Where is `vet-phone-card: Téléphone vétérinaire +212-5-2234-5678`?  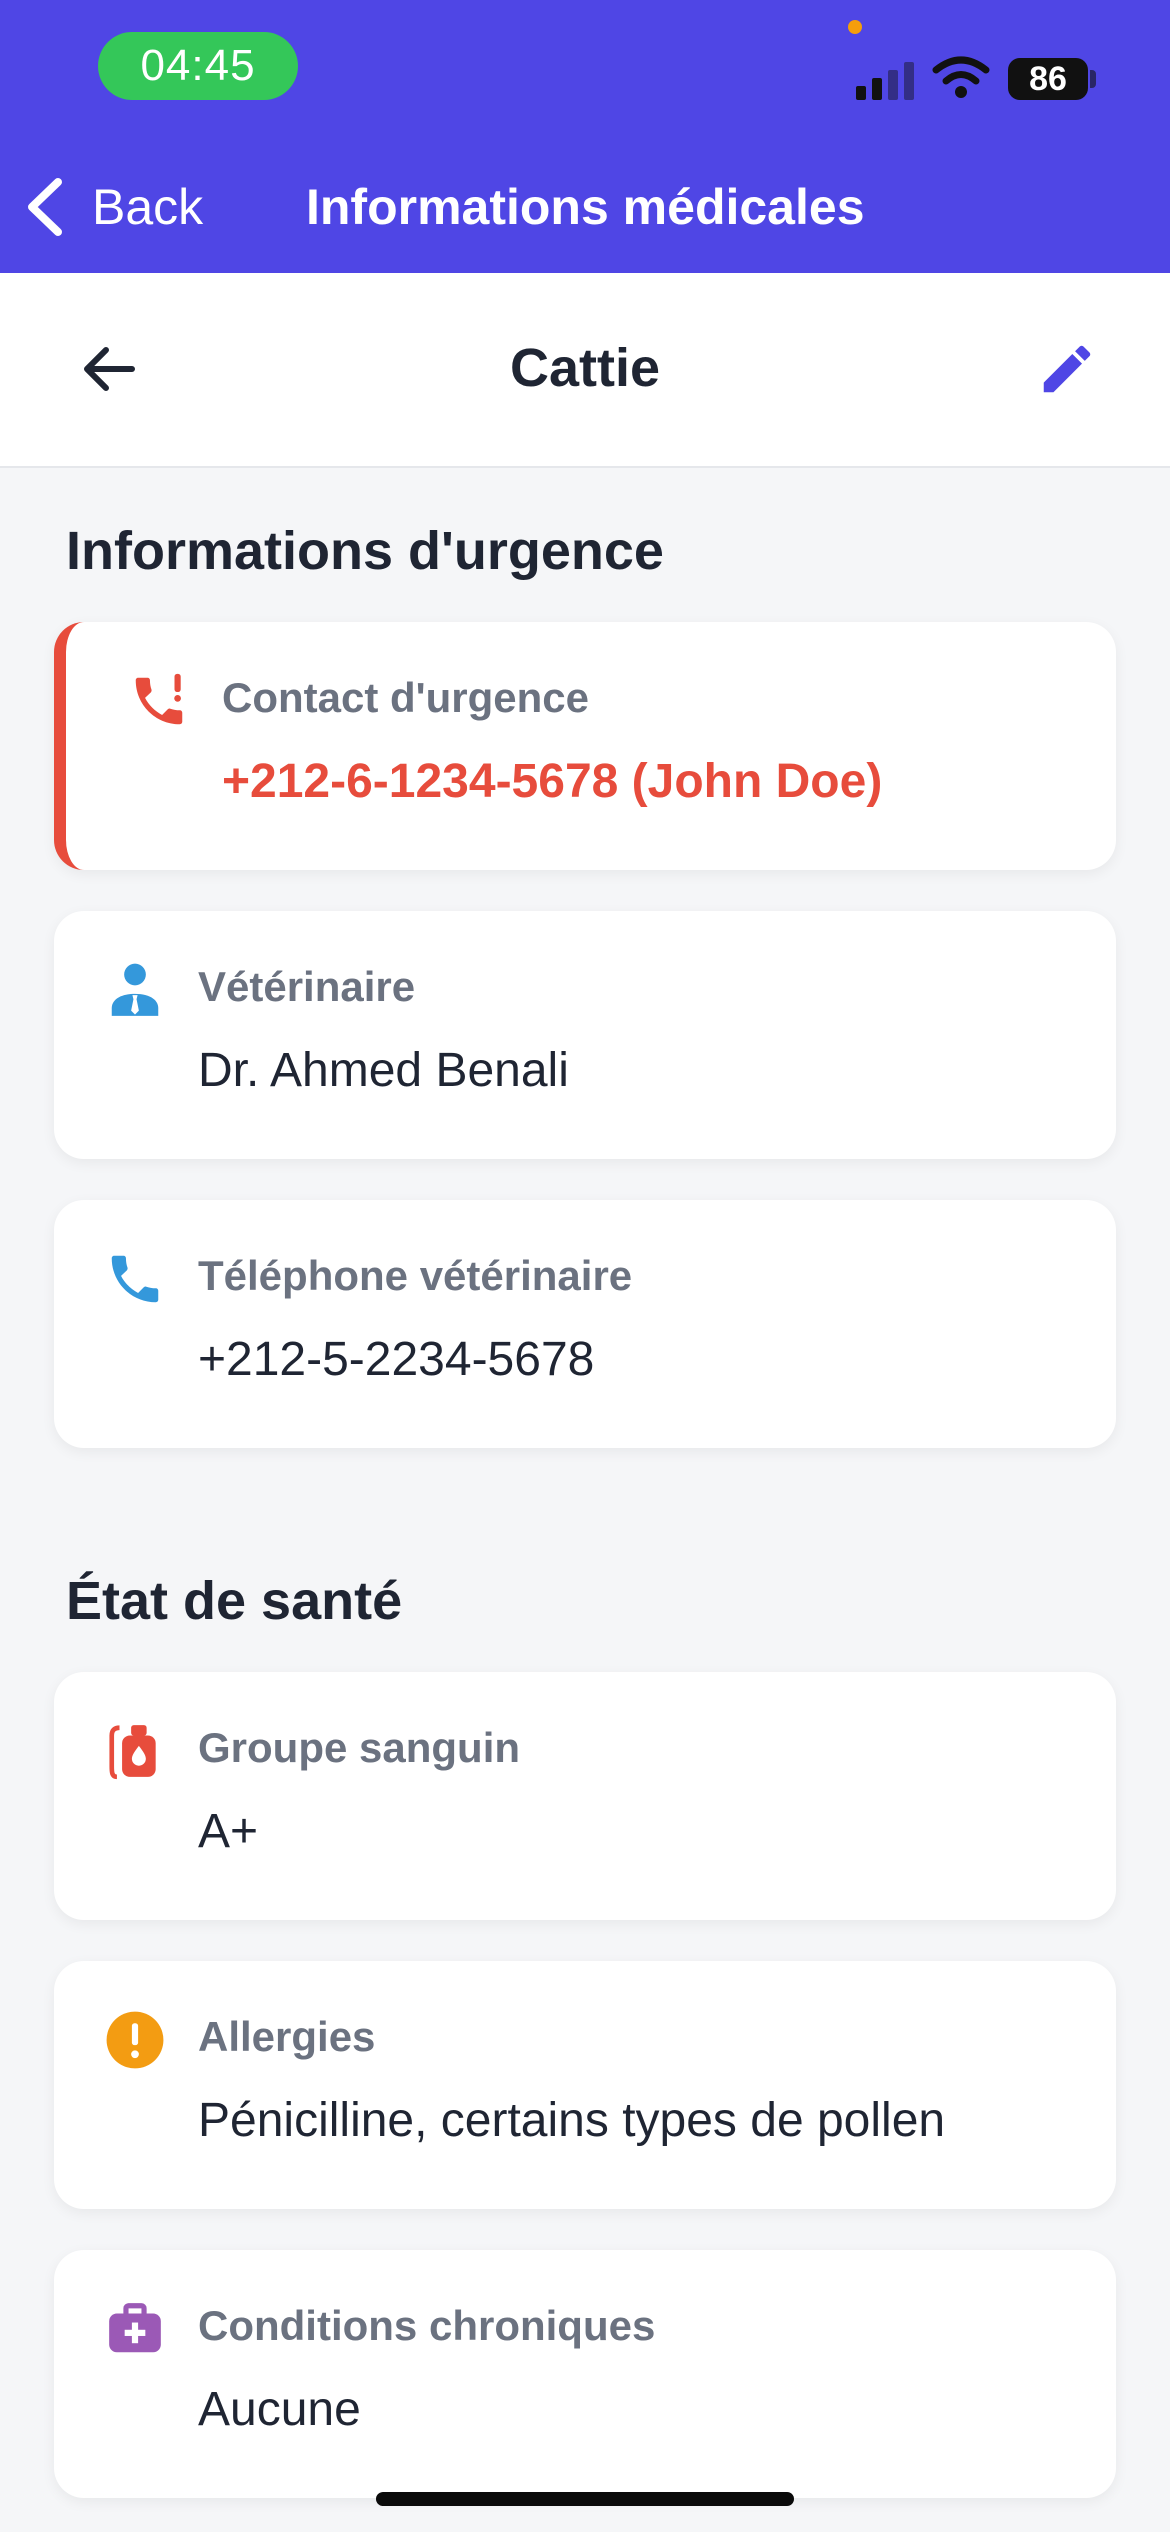 vet-phone-card: Téléphone vétérinaire +212-5-2234-5678 is located at coordinates (585, 1324).